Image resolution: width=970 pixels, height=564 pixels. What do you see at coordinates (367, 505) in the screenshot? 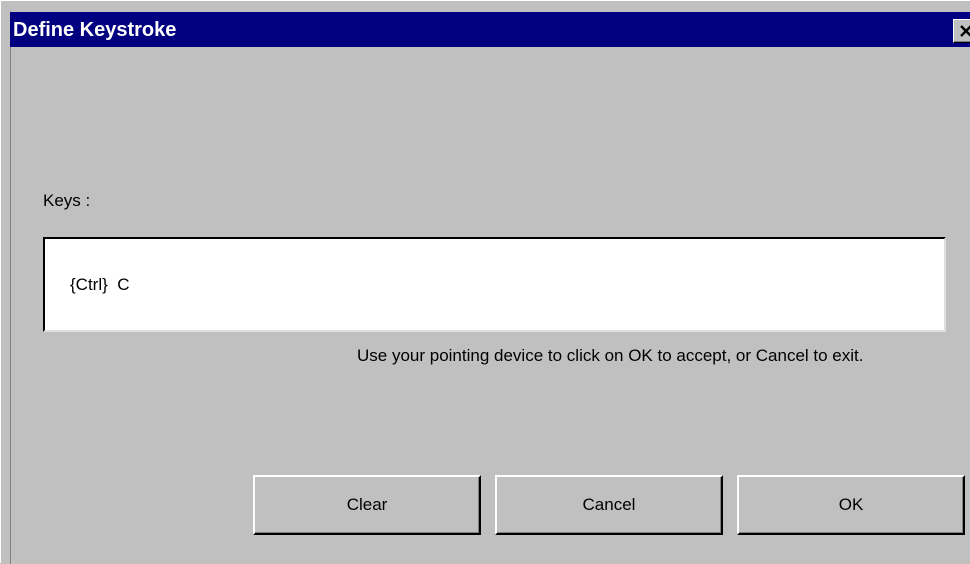
I see `clear-button: Clear` at bounding box center [367, 505].